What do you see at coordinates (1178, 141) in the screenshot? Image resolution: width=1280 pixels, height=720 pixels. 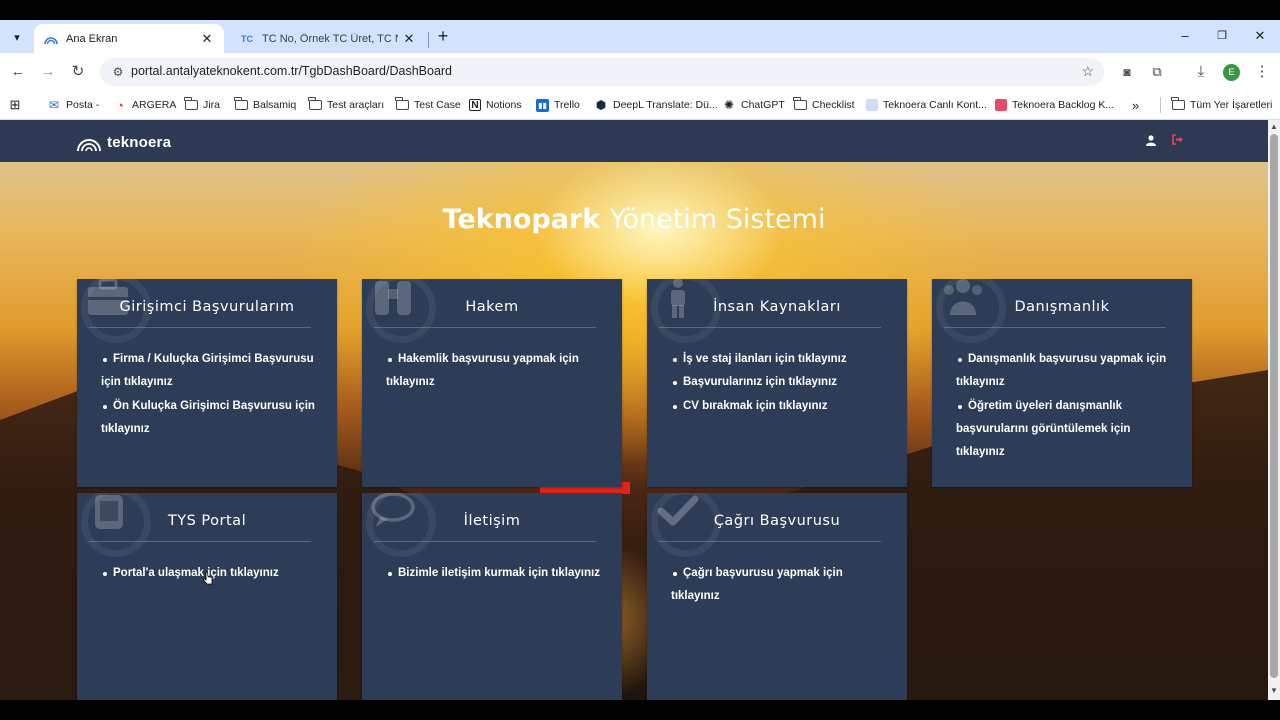 I see `logout-icon` at bounding box center [1178, 141].